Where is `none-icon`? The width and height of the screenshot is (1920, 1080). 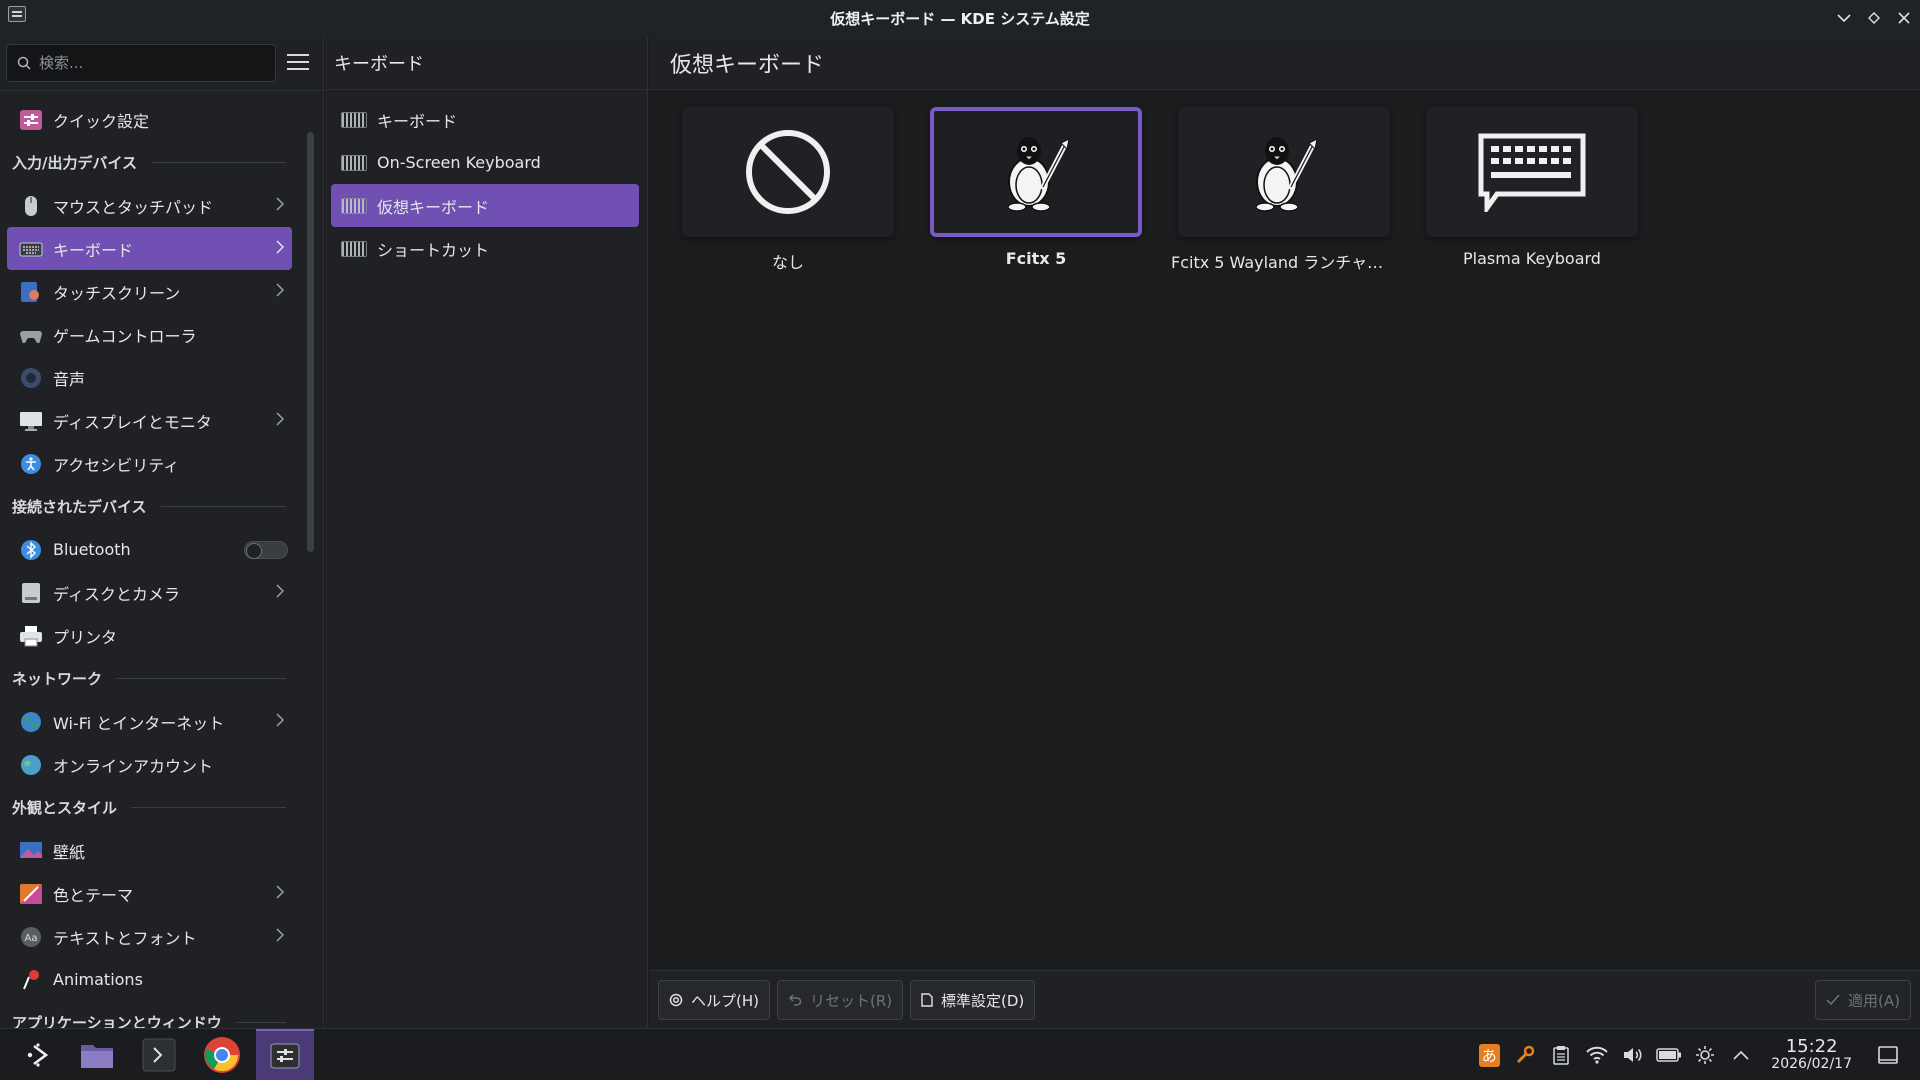
none-icon is located at coordinates (788, 172).